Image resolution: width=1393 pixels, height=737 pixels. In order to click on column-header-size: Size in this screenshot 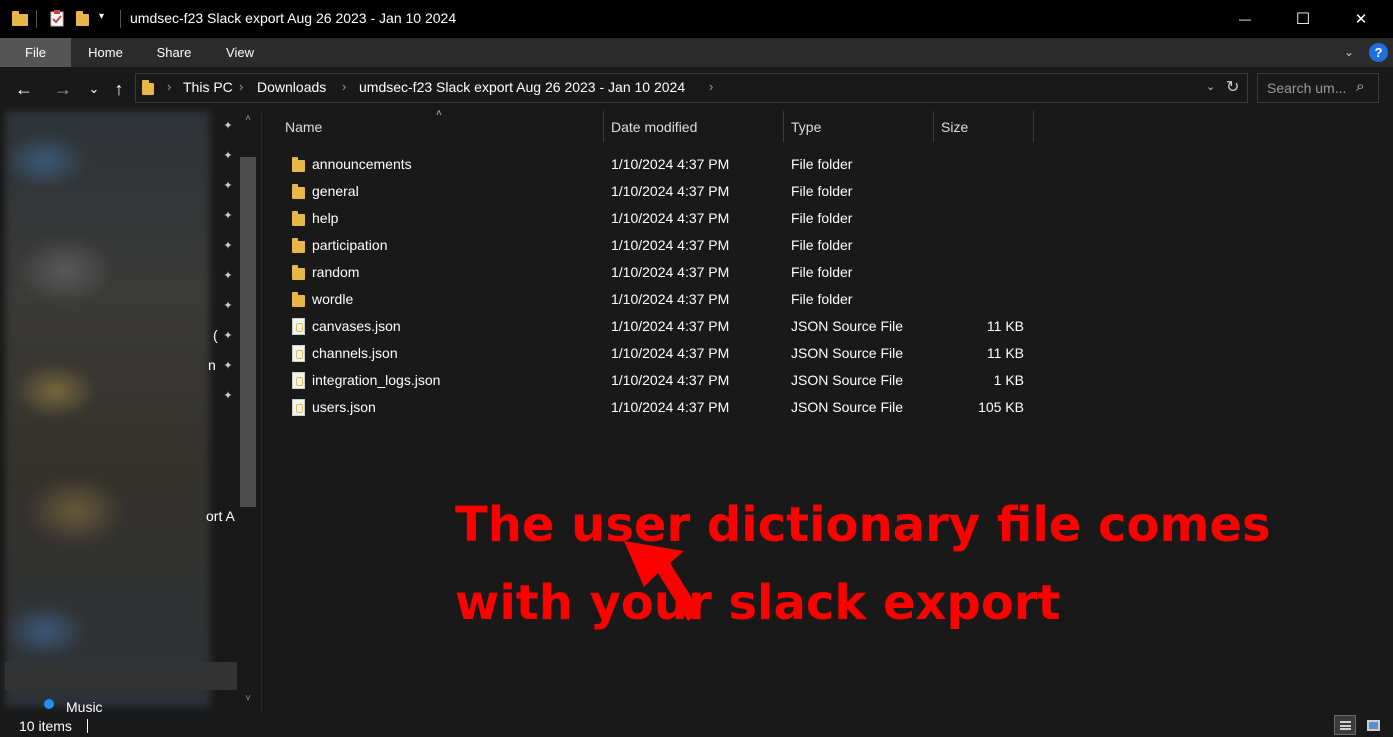, I will do `click(954, 127)`.